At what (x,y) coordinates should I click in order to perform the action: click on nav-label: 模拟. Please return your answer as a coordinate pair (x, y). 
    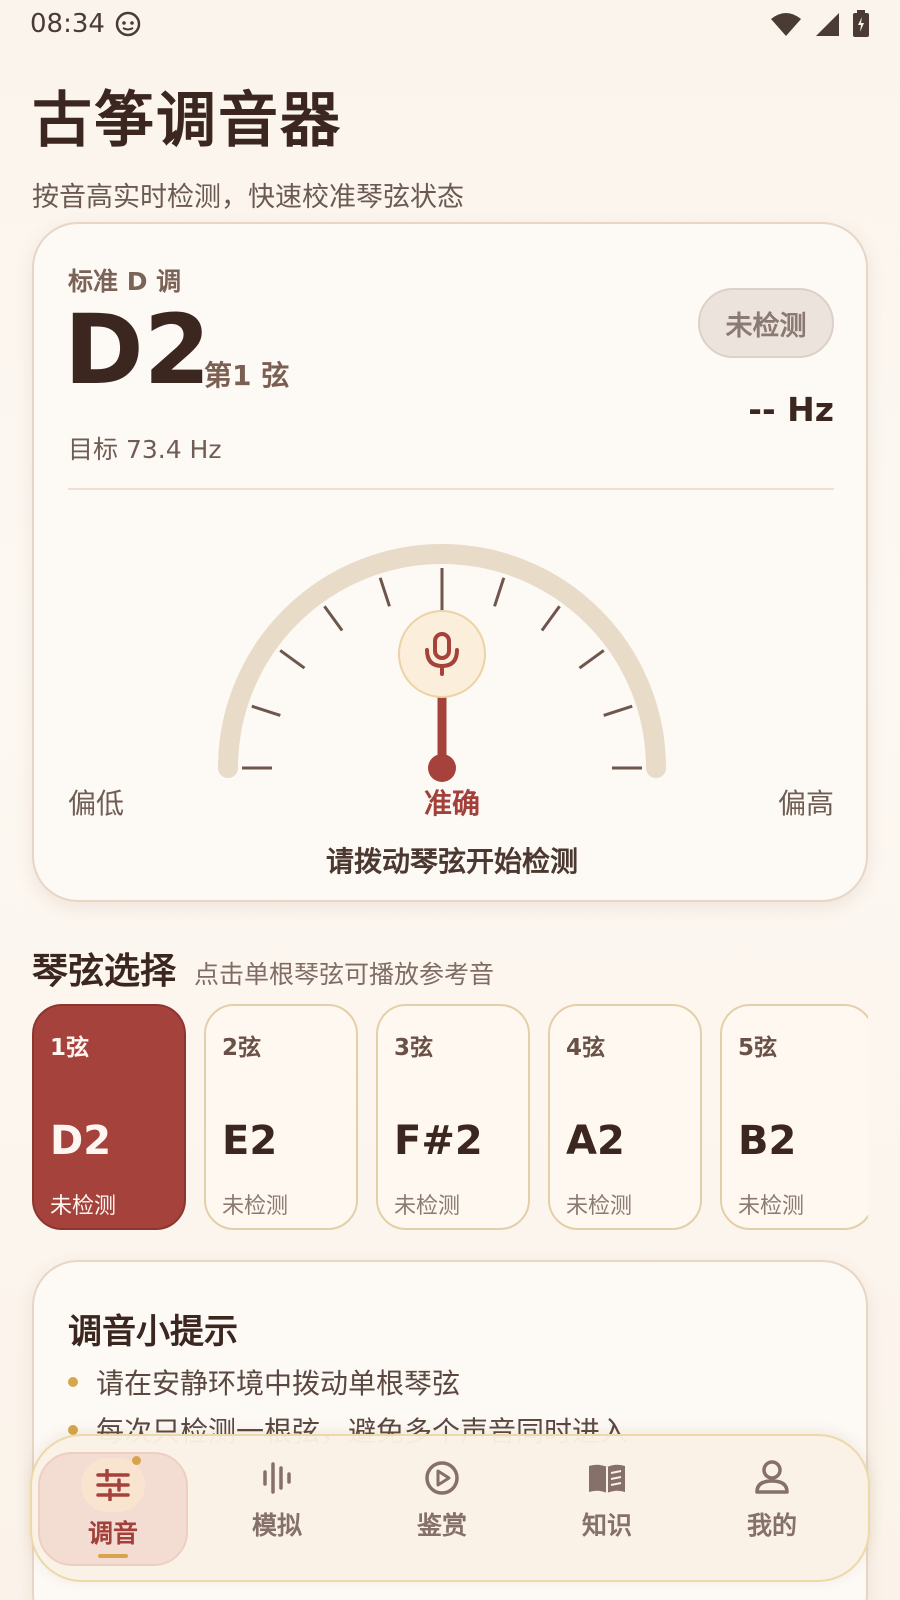
    Looking at the image, I should click on (276, 1525).